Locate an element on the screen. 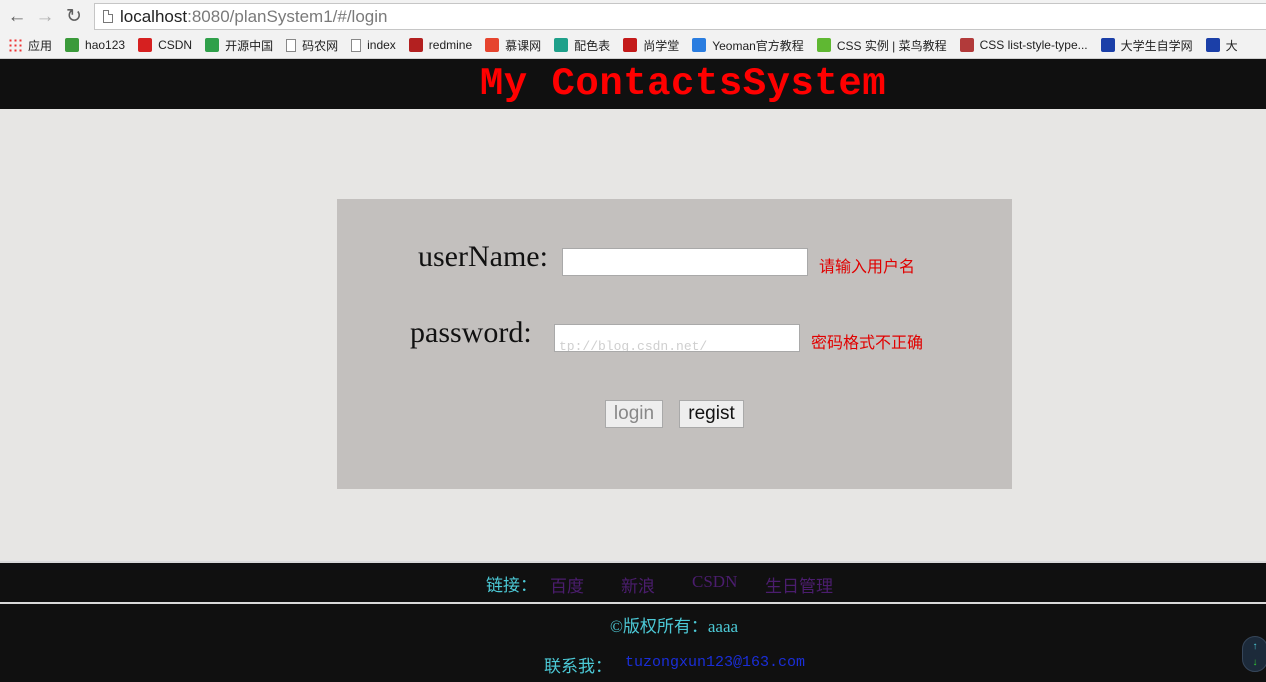  reload-icon: ↻ is located at coordinates (74, 16).